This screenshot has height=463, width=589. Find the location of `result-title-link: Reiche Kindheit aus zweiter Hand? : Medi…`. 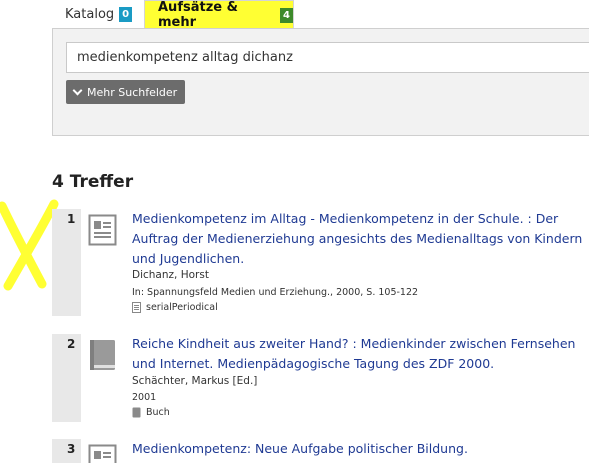

result-title-link: Reiche Kindheit aus zweiter Hand? : Medi… is located at coordinates (360, 354).